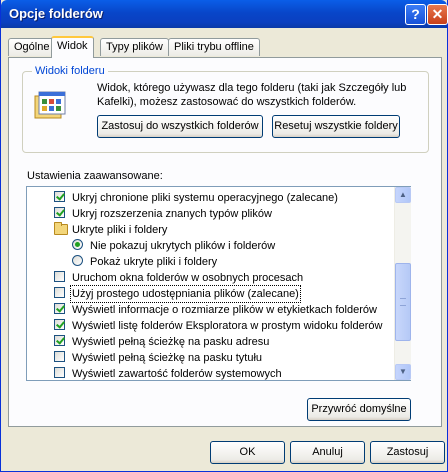 The image size is (448, 472). What do you see at coordinates (50, 105) in the screenshot?
I see `folder-views-icon` at bounding box center [50, 105].